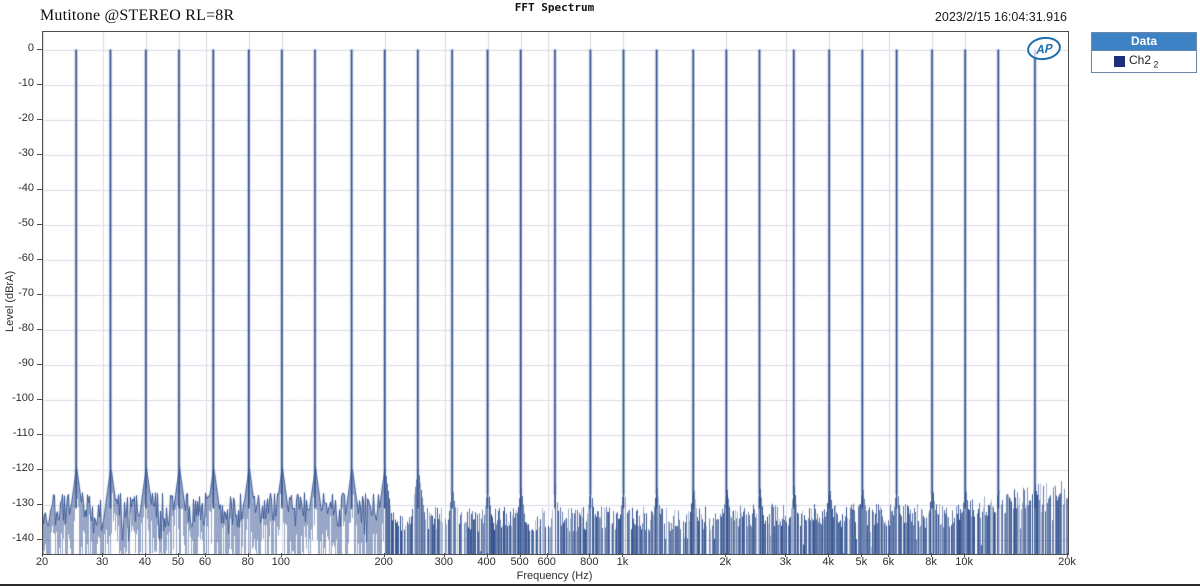 This screenshot has height=587, width=1200. Describe the element at coordinates (1119, 61) in the screenshot. I see `legend-swatch` at that location.